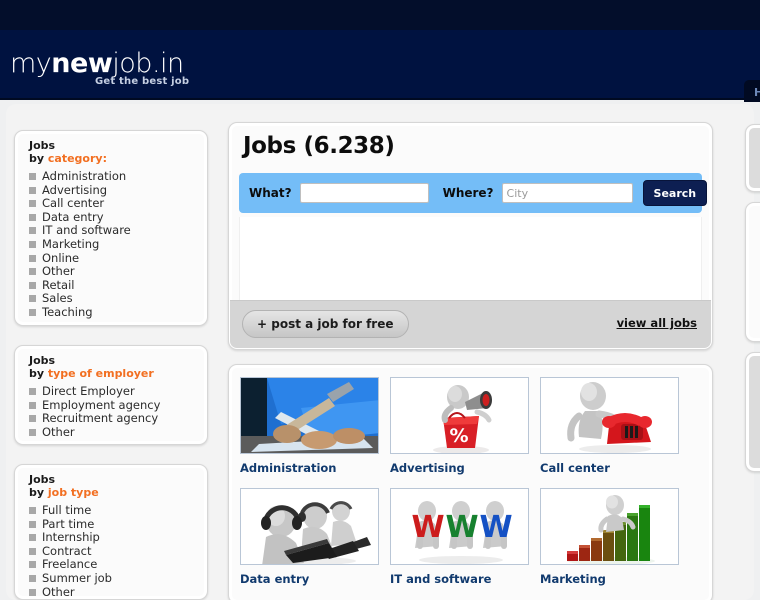 Image resolution: width=760 pixels, height=600 pixels. Describe the element at coordinates (111, 362) in the screenshot. I see `sidebar-block-title: Jobs by type of employer` at that location.